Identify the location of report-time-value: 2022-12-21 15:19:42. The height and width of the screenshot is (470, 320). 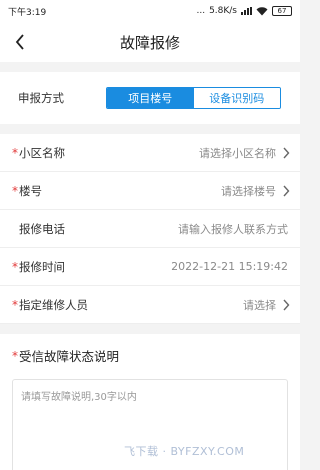
(229, 266).